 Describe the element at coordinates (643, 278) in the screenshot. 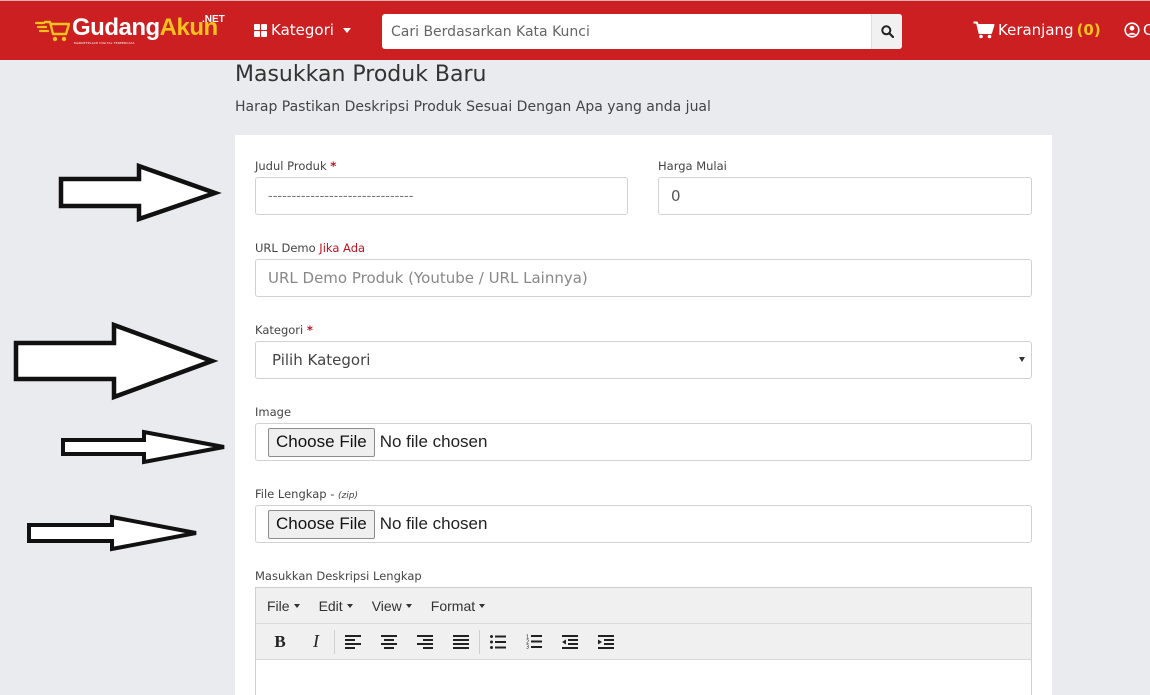

I see `url-demo-input: URL Demo Produk (Youtube / URL Lainnya)` at that location.